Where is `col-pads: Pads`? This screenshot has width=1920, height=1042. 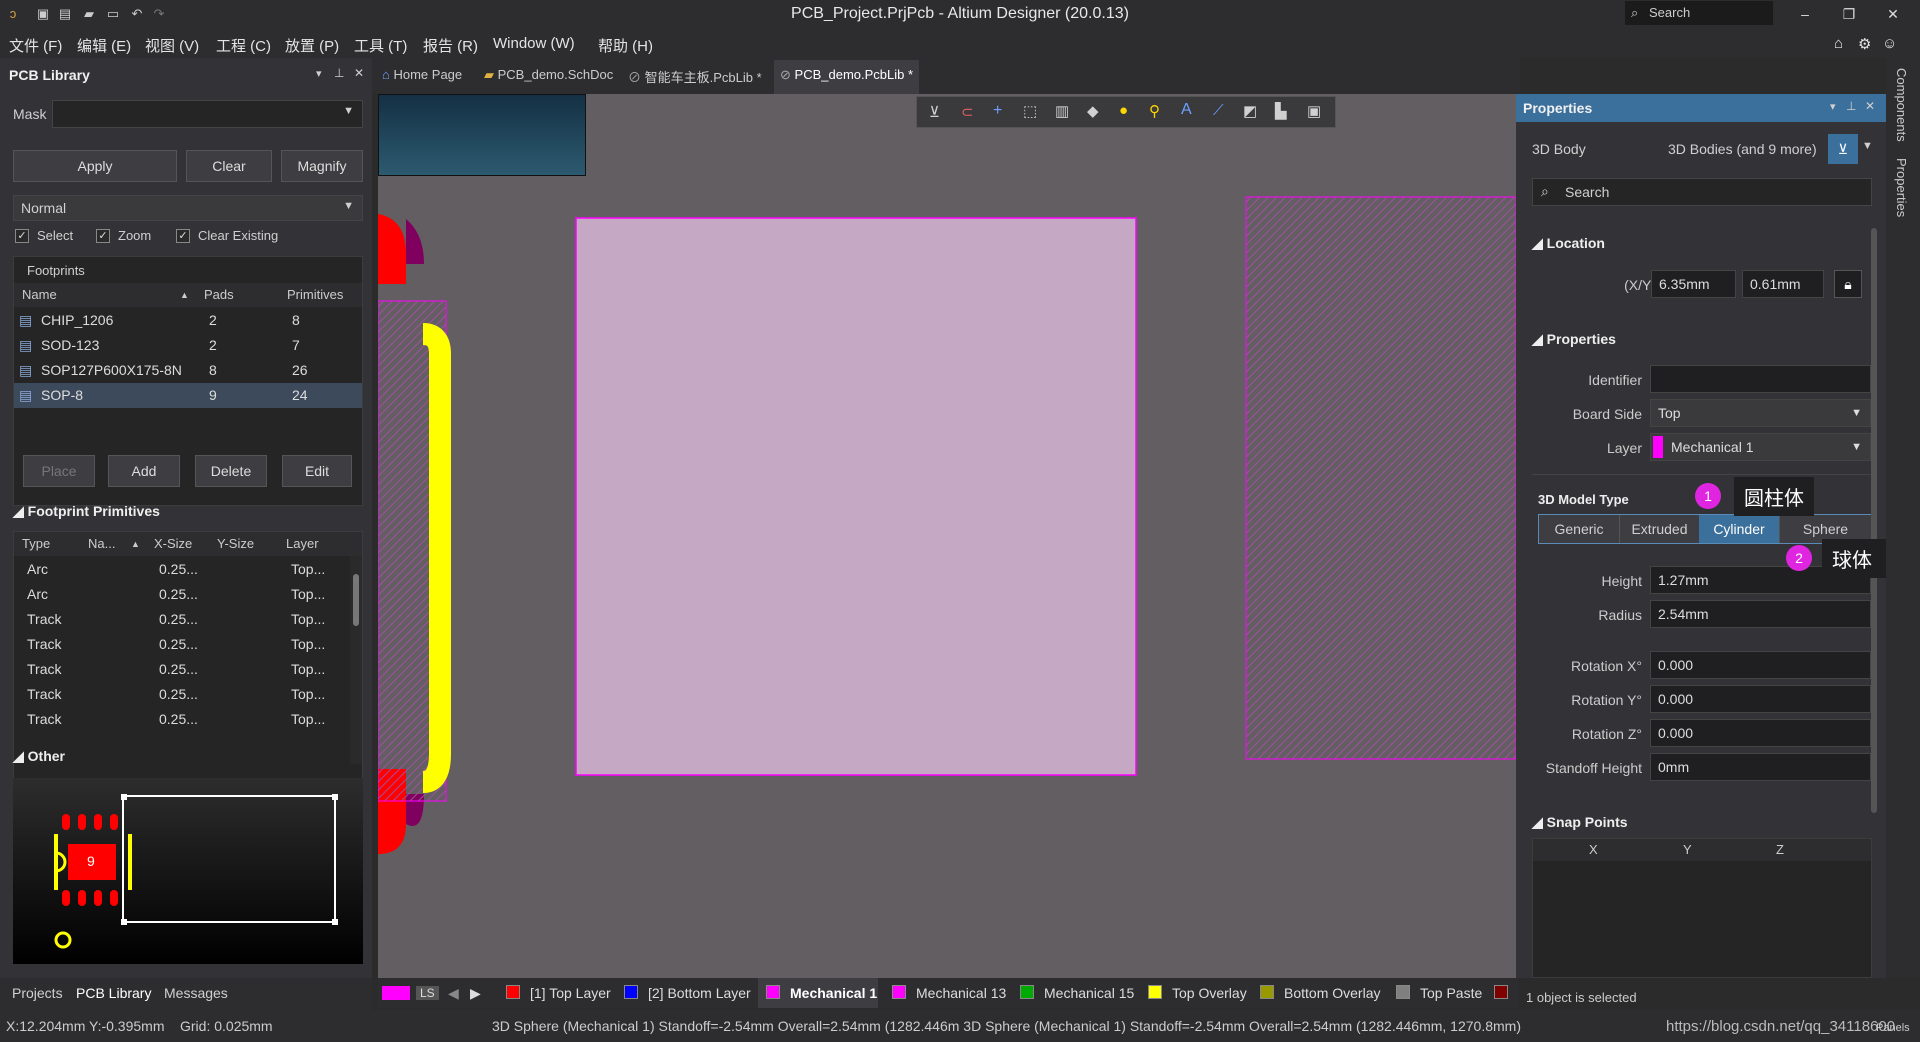
col-pads: Pads is located at coordinates (219, 294).